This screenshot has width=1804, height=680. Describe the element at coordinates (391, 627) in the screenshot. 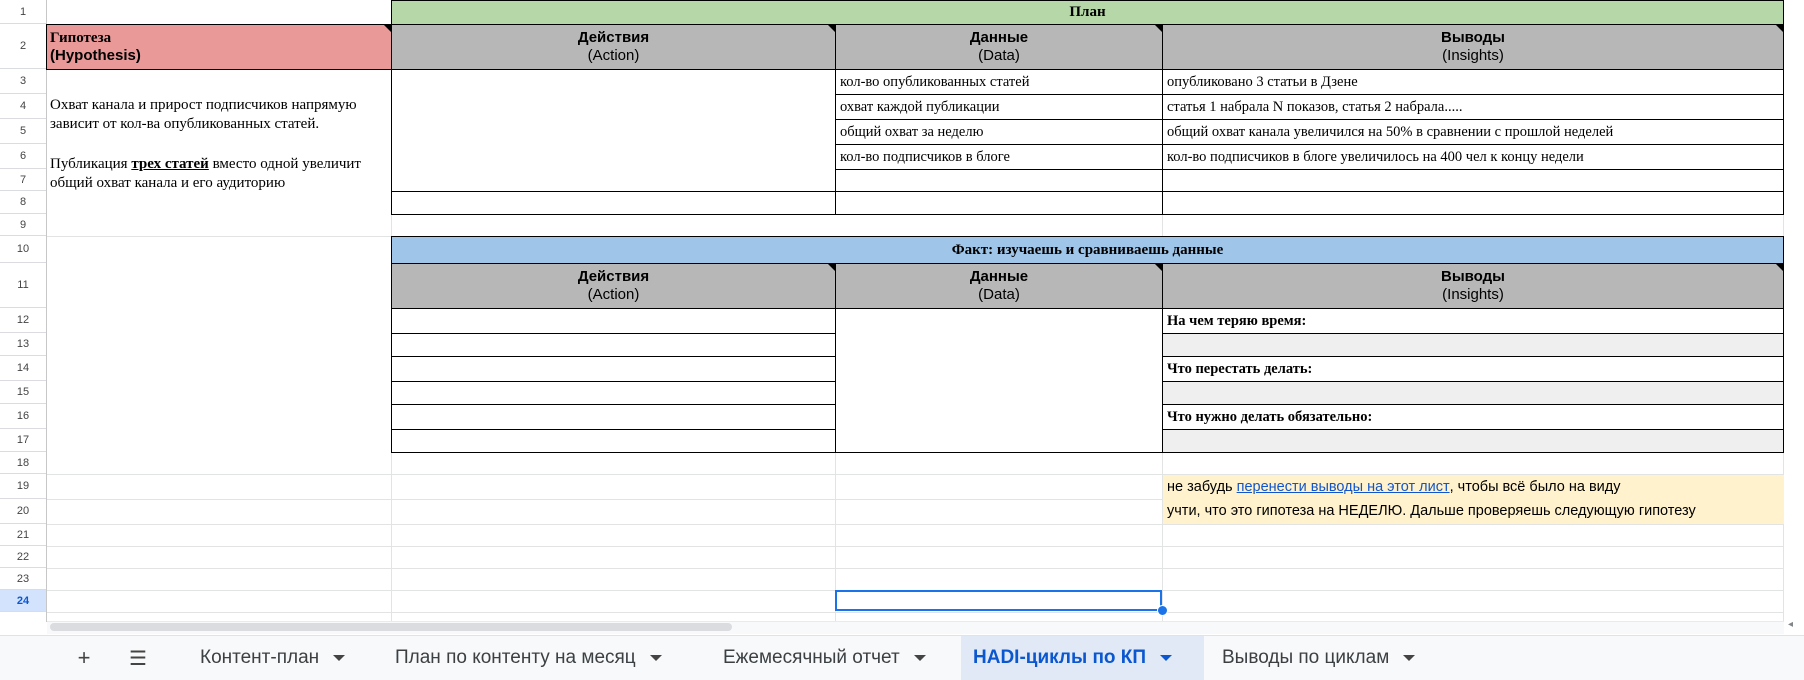

I see `scrollbar-thumb` at that location.